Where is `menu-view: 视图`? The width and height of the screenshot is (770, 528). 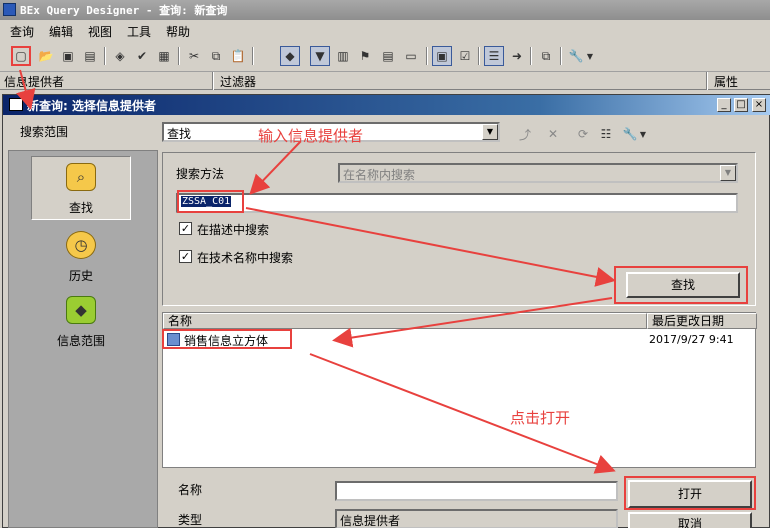 menu-view: 视图 is located at coordinates (100, 31).